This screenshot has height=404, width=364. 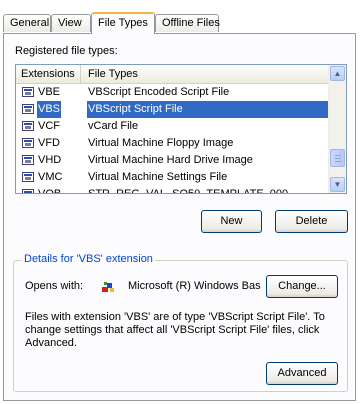 I want to click on advanced-button: Advanced, so click(x=302, y=373).